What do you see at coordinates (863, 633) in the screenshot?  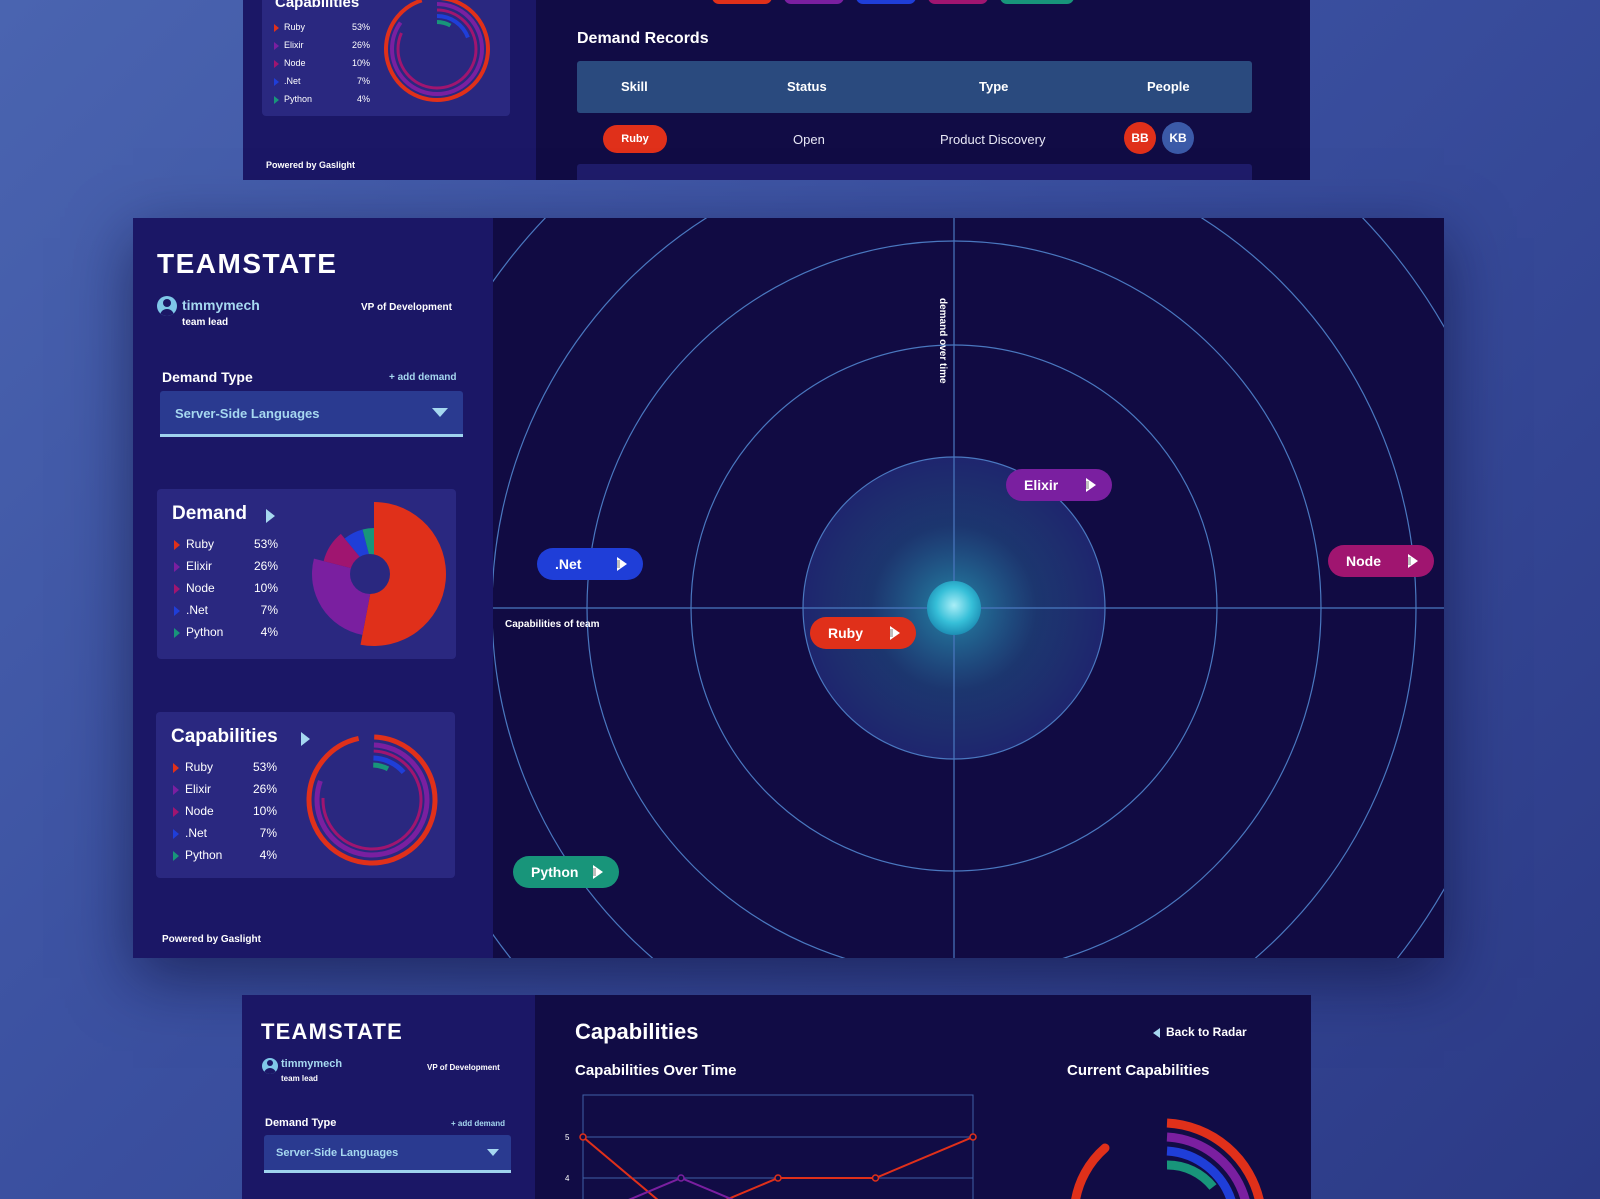 I see `radar-pill-ruby: Ruby` at bounding box center [863, 633].